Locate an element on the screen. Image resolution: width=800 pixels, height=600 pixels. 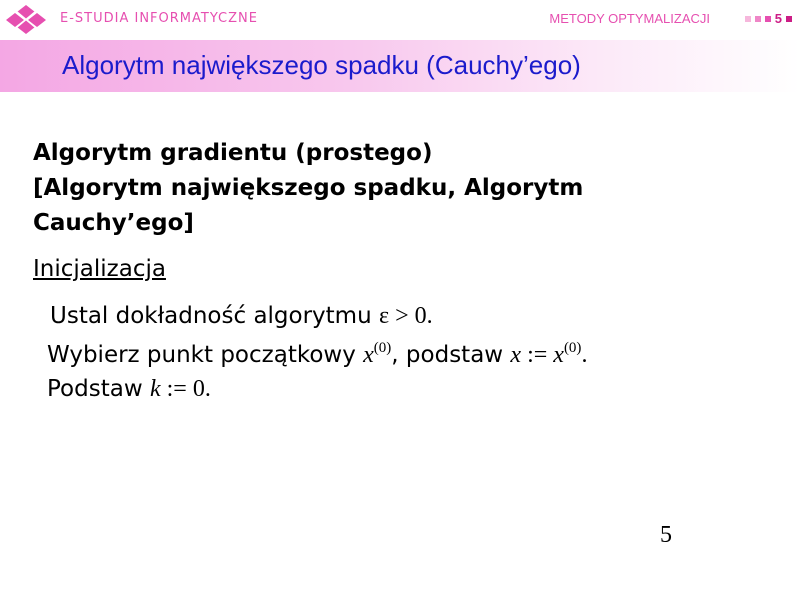
heading-line-1: Algorytm gradientu (prostego) is located at coordinates (233, 153).